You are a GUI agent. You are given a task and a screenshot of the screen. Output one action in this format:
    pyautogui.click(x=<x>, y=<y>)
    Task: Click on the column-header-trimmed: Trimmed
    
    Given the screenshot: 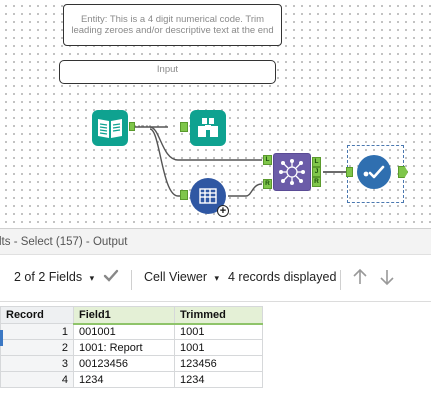 What is the action you would take?
    pyautogui.click(x=218, y=315)
    